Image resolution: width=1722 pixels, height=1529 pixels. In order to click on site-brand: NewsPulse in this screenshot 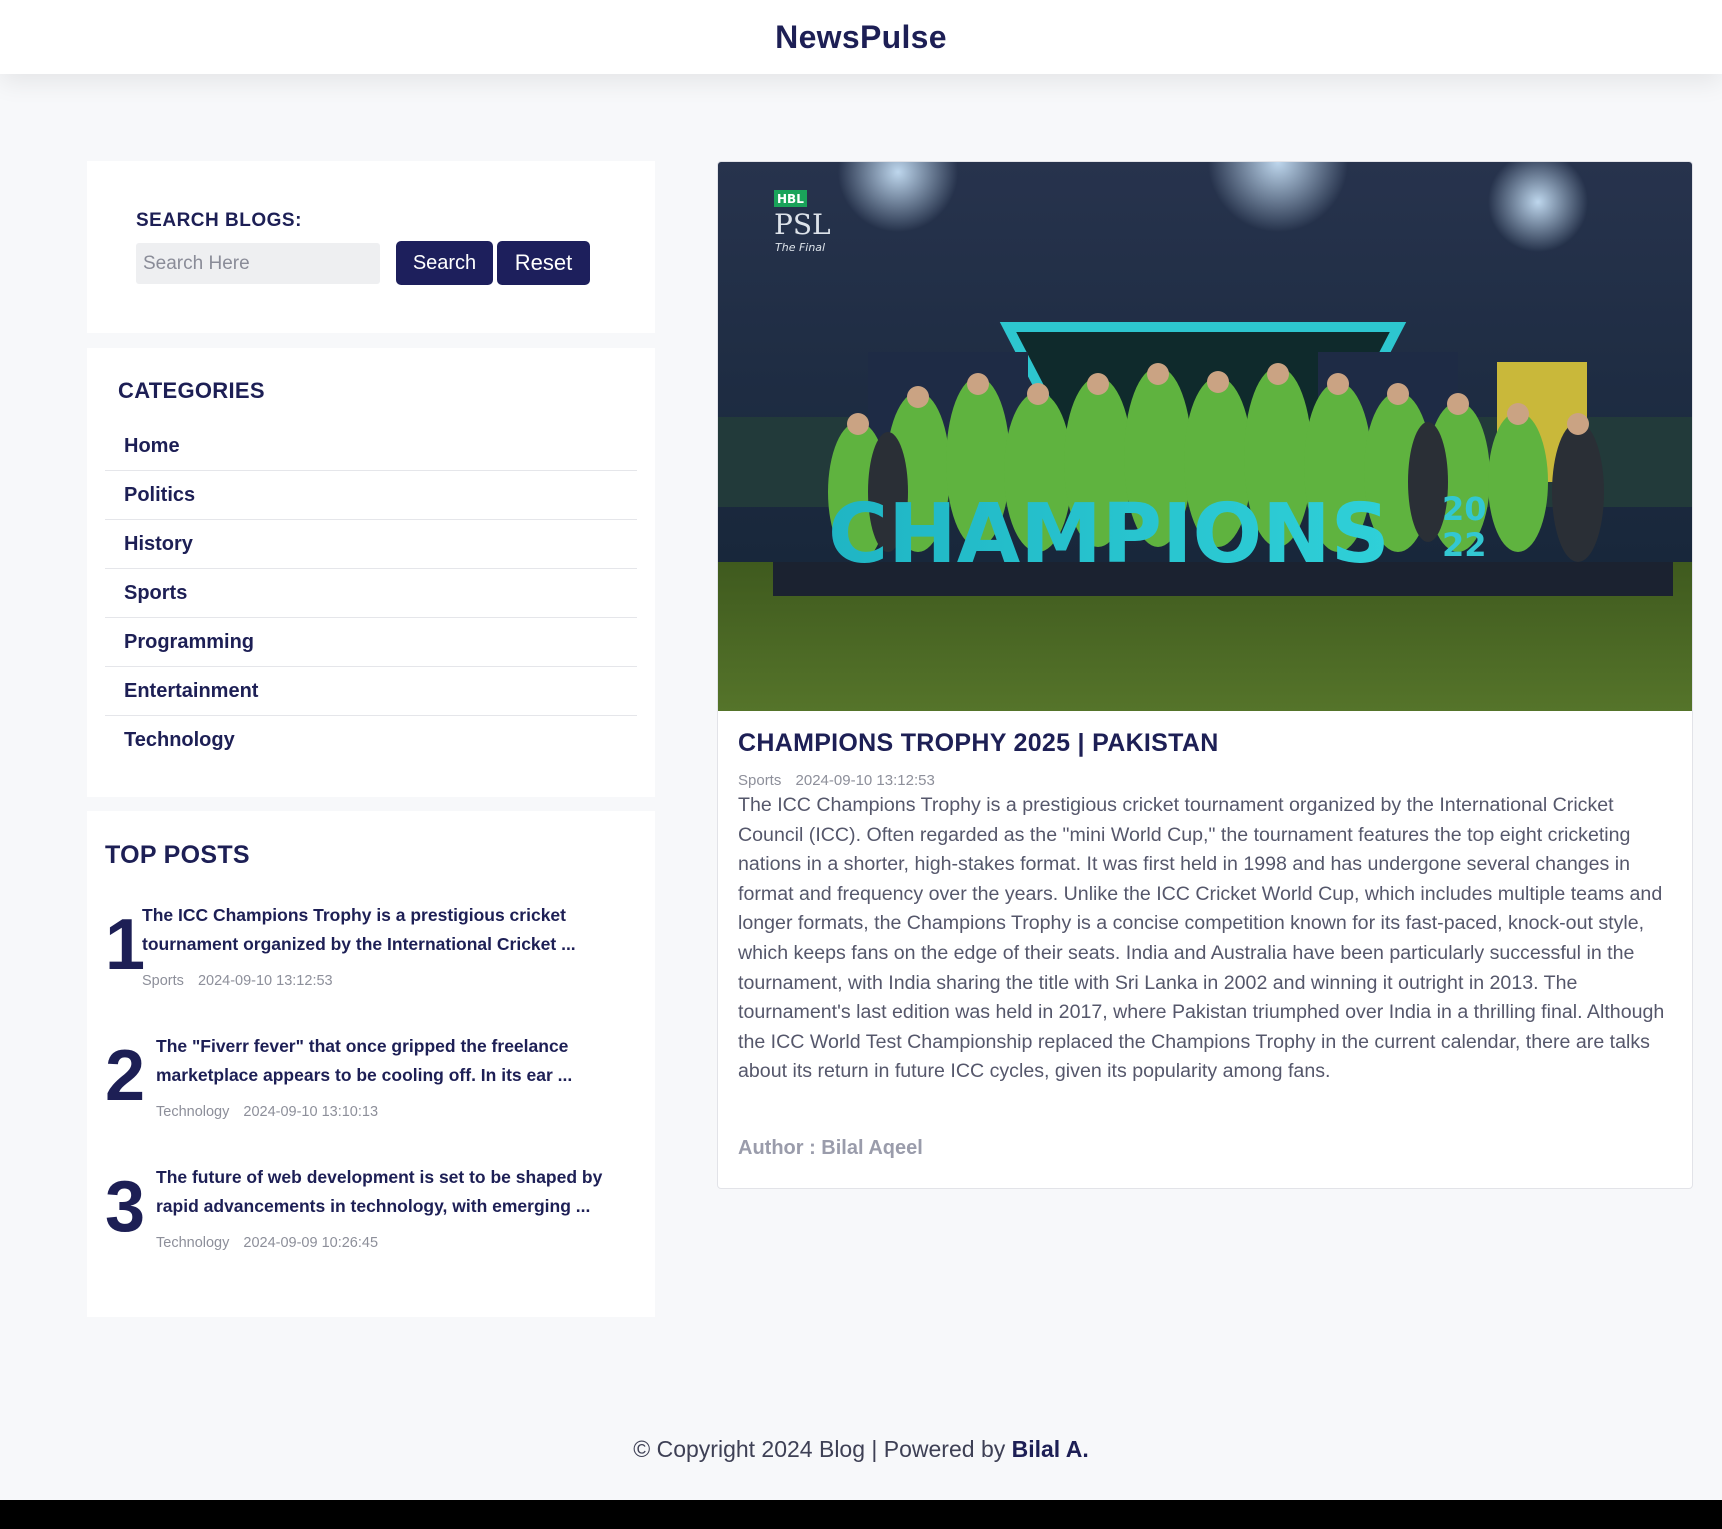, I will do `click(861, 37)`.